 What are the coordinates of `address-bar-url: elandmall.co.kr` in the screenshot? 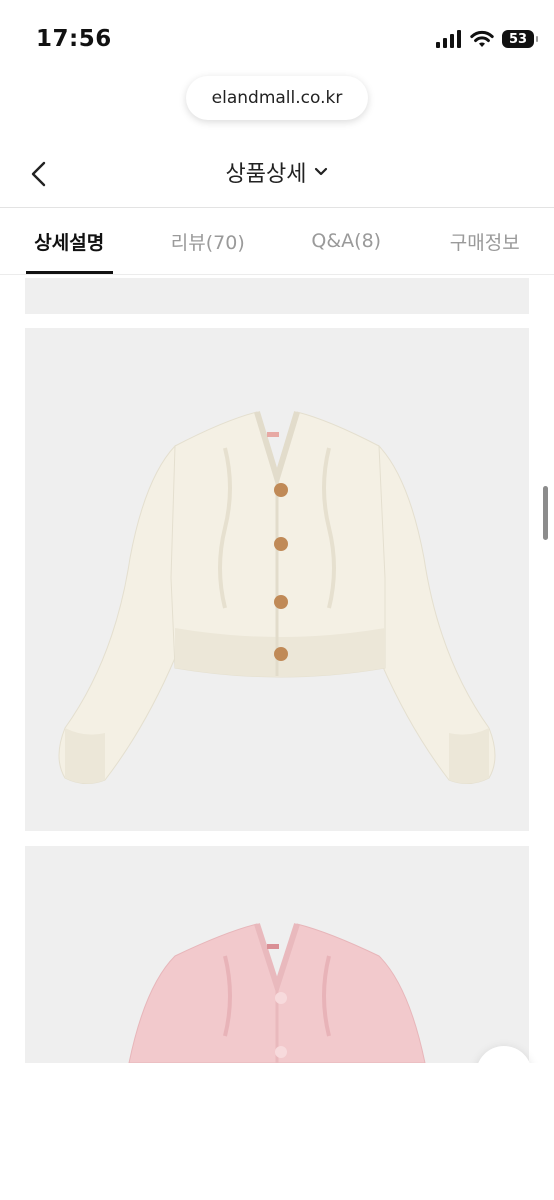 It's located at (277, 98).